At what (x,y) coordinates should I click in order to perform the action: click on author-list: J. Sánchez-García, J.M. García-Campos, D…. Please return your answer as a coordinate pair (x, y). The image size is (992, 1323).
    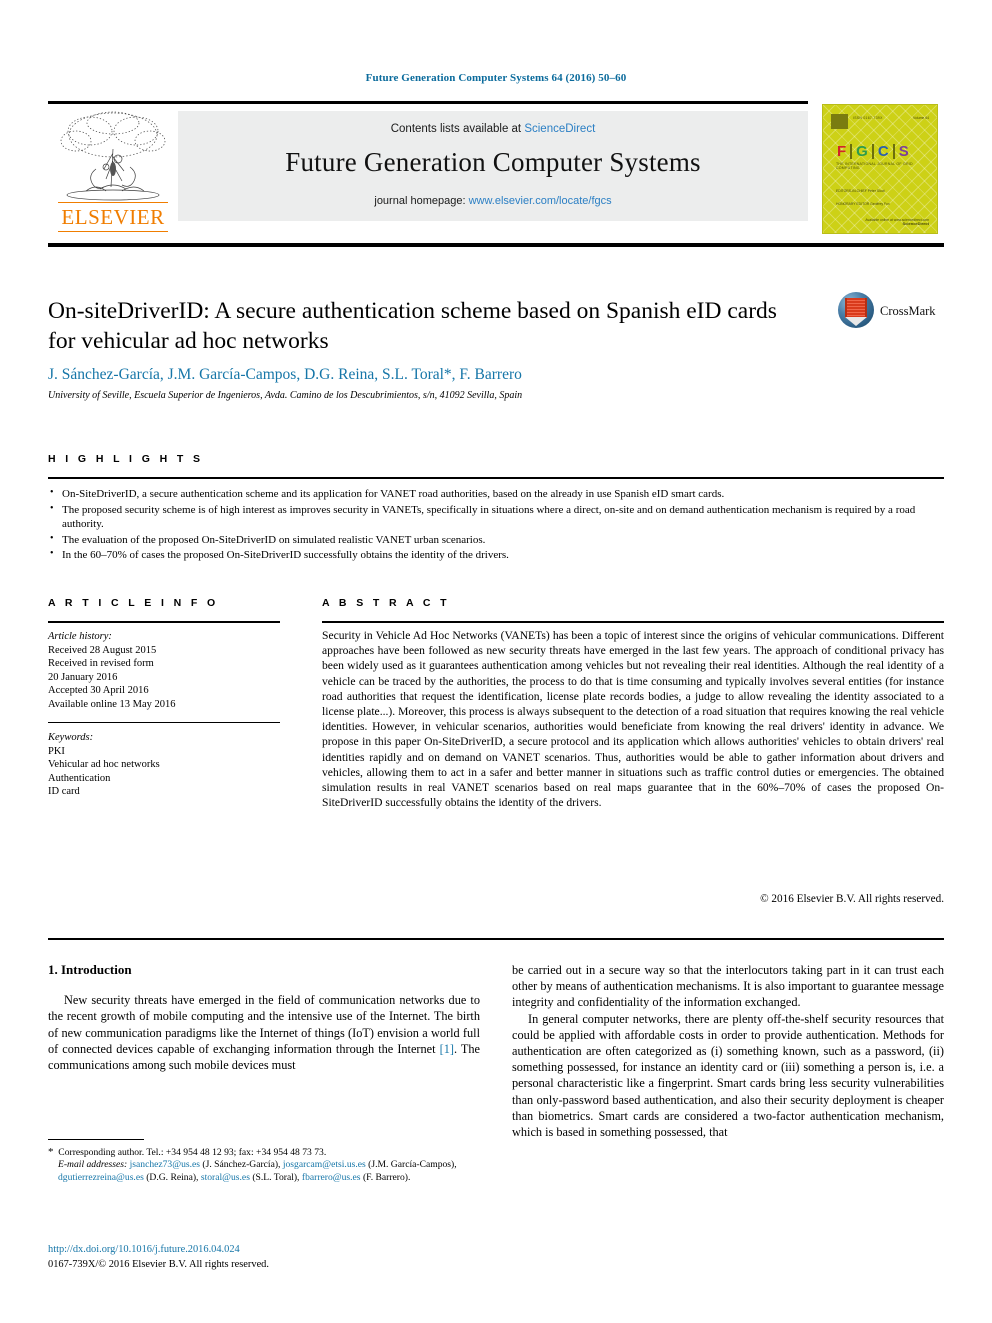
    Looking at the image, I should click on (443, 375).